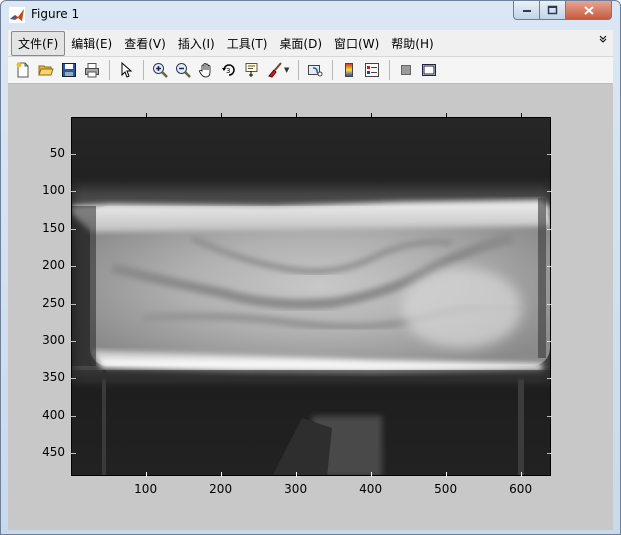 The height and width of the screenshot is (535, 621). Describe the element at coordinates (526, 10) in the screenshot. I see `minimize-button` at that location.